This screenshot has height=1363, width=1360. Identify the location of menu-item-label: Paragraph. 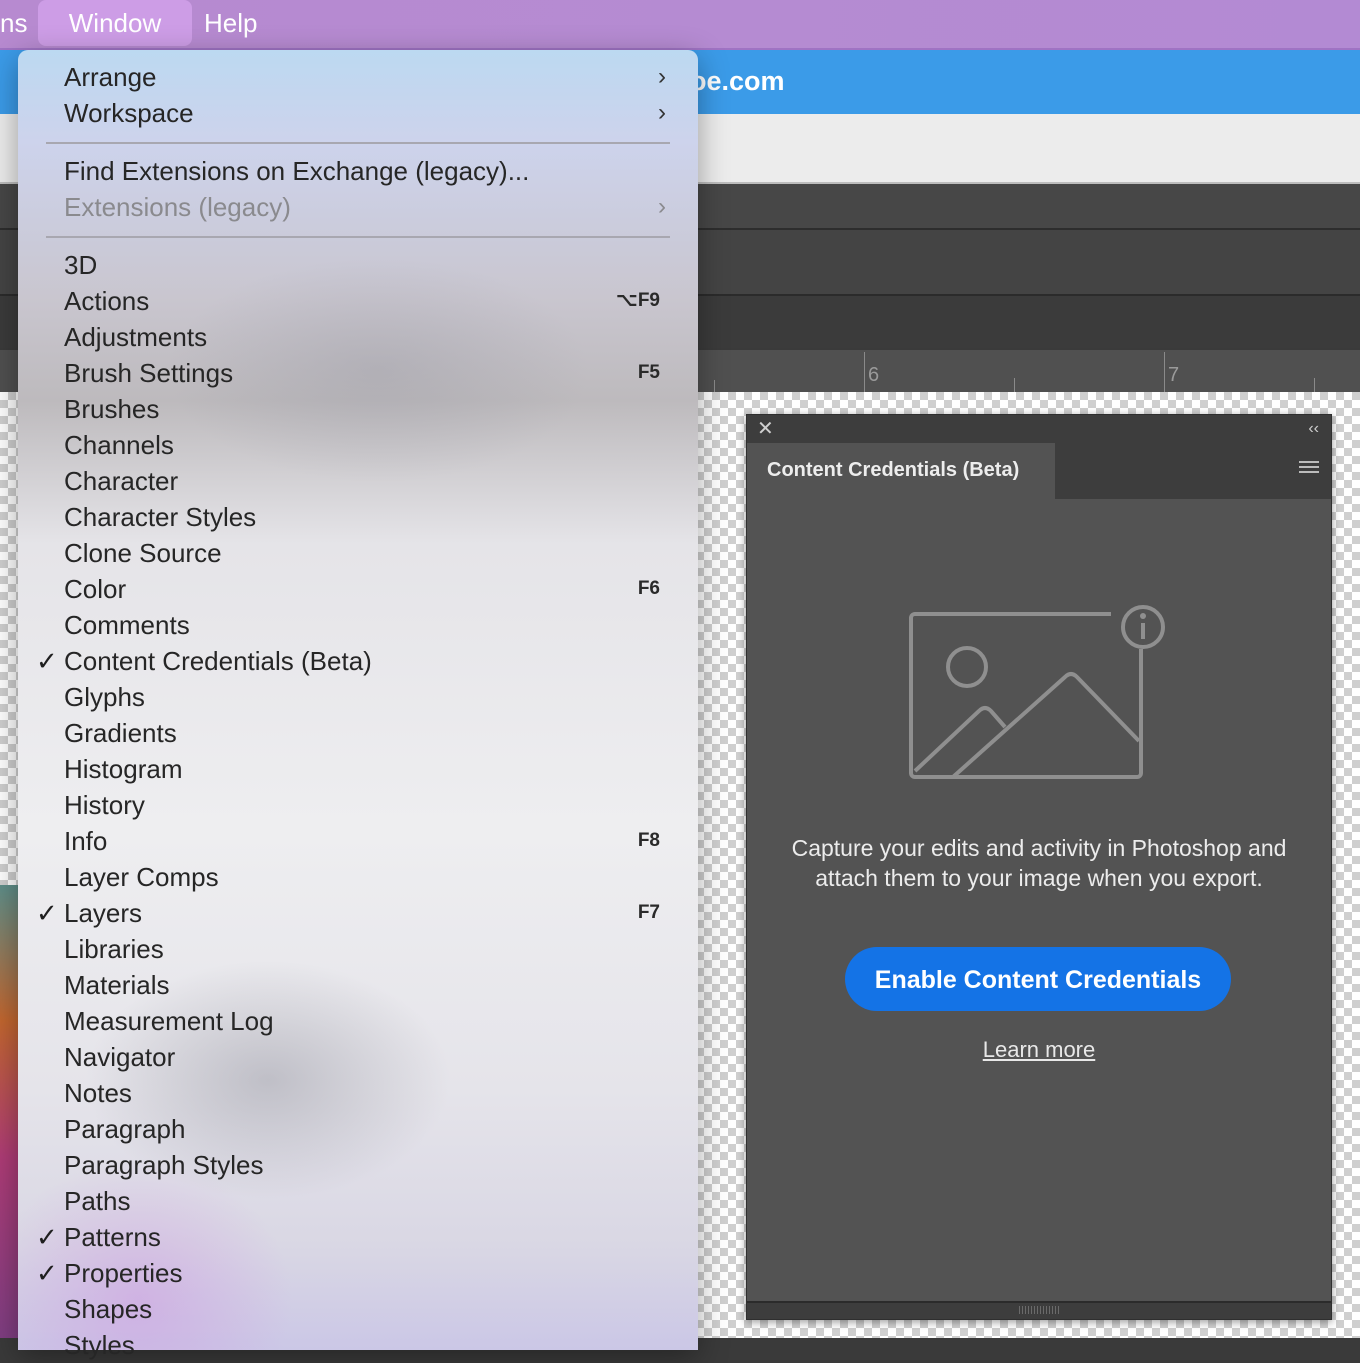
(125, 1129).